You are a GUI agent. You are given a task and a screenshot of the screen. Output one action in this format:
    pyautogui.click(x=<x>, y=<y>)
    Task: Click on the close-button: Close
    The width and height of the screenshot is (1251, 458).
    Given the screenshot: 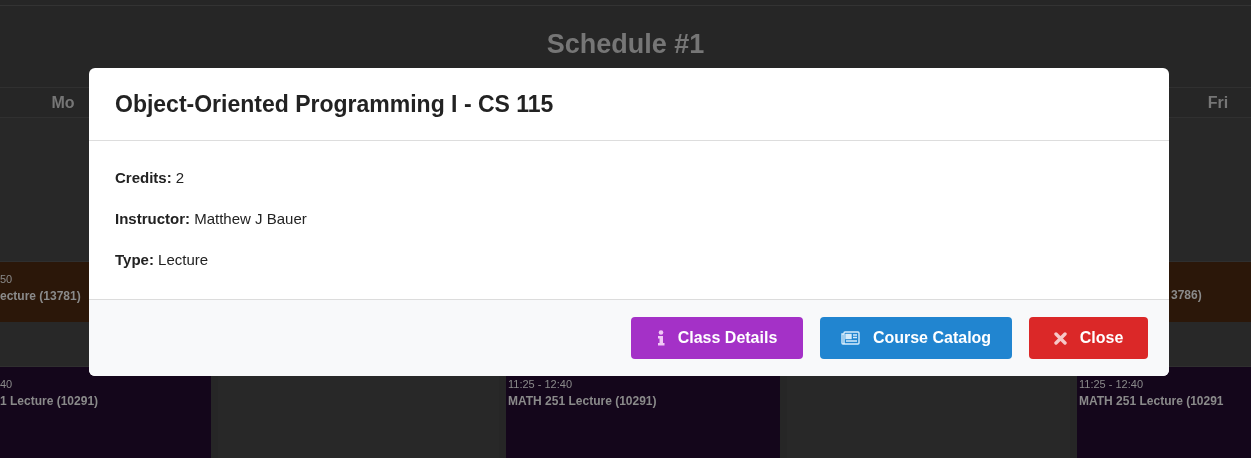 What is the action you would take?
    pyautogui.click(x=1088, y=338)
    